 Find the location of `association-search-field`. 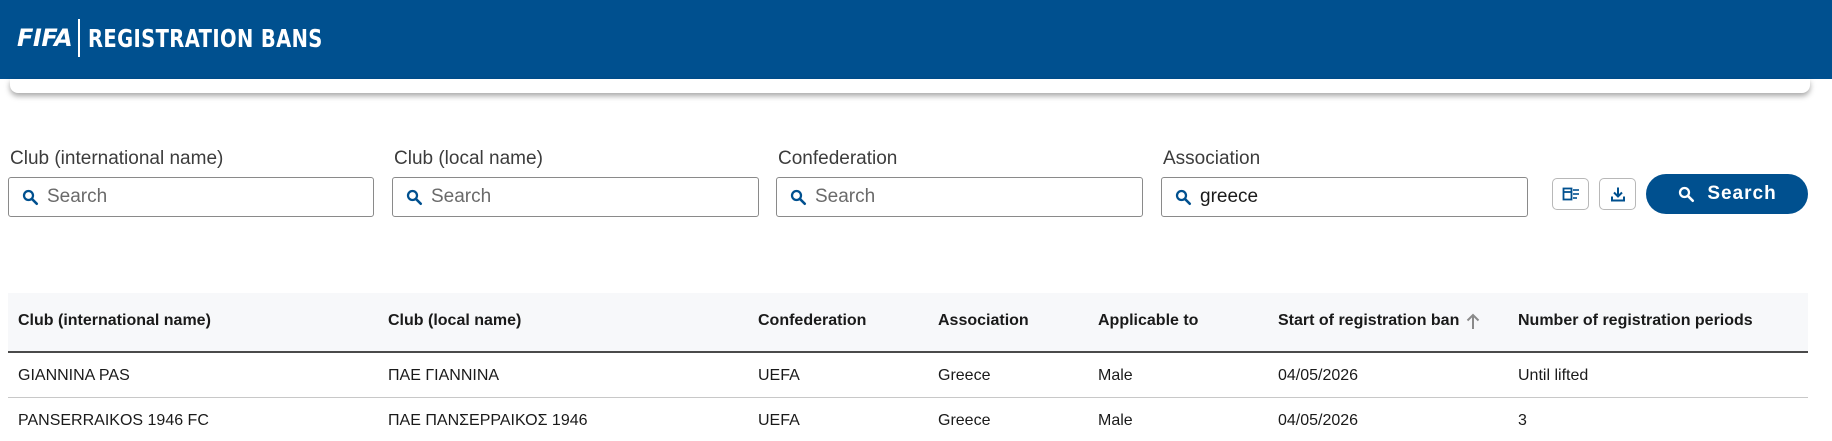

association-search-field is located at coordinates (1344, 197).